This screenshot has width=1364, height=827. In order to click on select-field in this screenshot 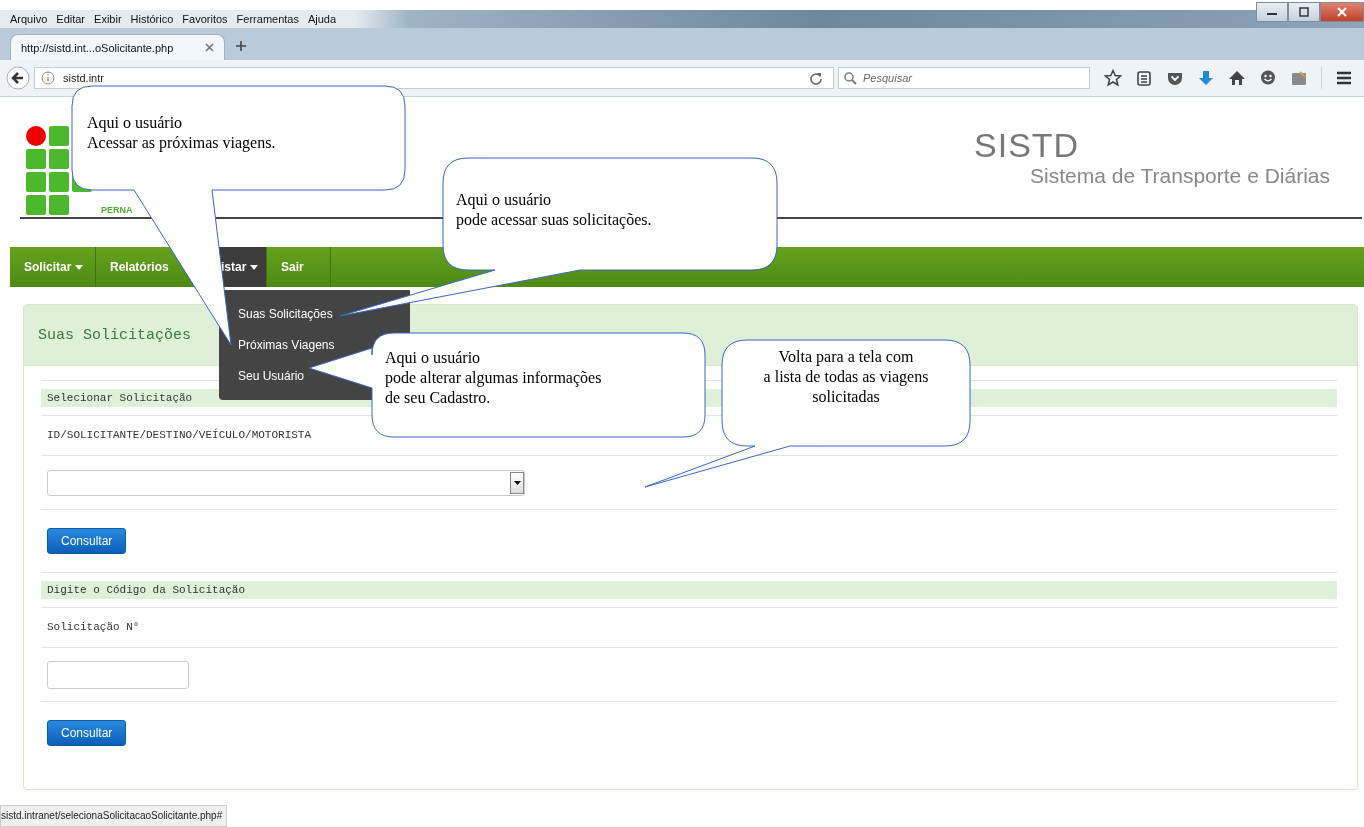, I will do `click(286, 482)`.